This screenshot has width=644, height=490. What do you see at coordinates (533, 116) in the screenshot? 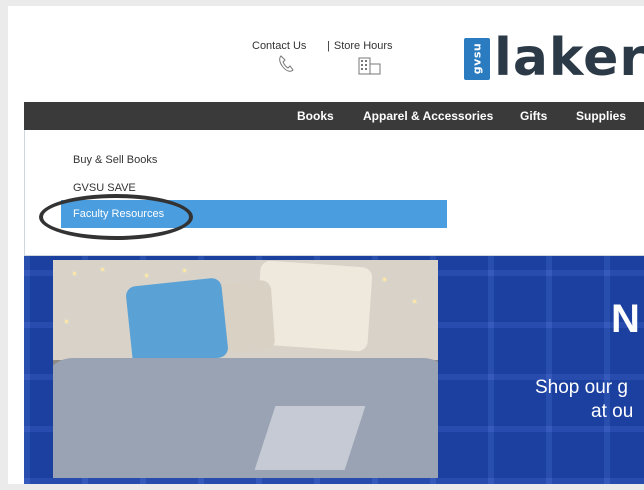
I see `nav-item-gifts: Gifts` at bounding box center [533, 116].